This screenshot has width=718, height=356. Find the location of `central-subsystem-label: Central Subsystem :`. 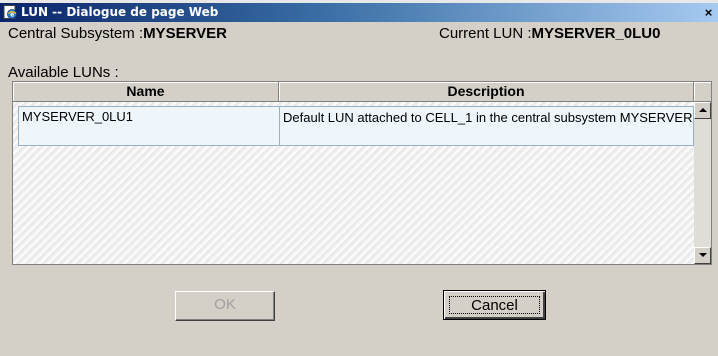

central-subsystem-label: Central Subsystem : is located at coordinates (76, 33).